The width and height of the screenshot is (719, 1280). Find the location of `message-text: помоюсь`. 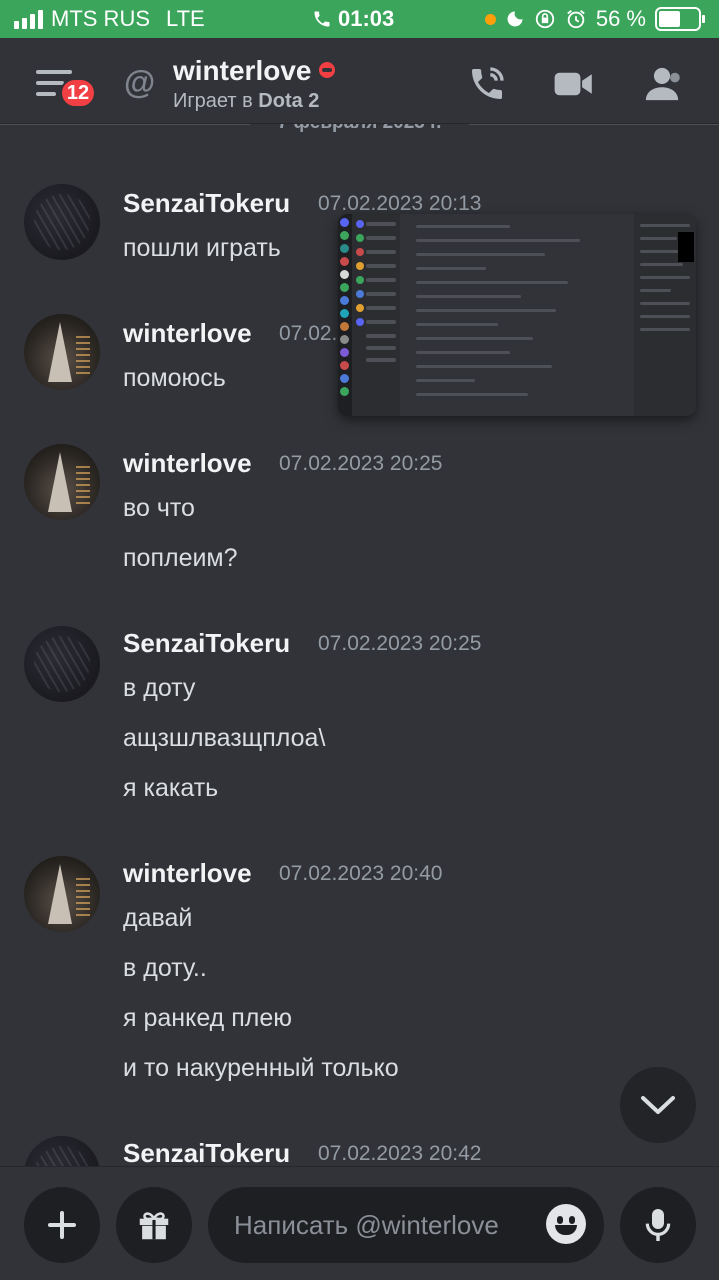

message-text: помоюсь is located at coordinates (174, 378).